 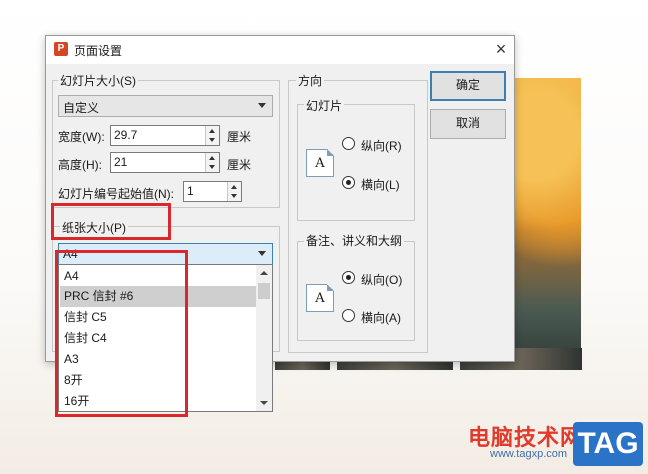 I want to click on width-value: 29.7, so click(x=126, y=135).